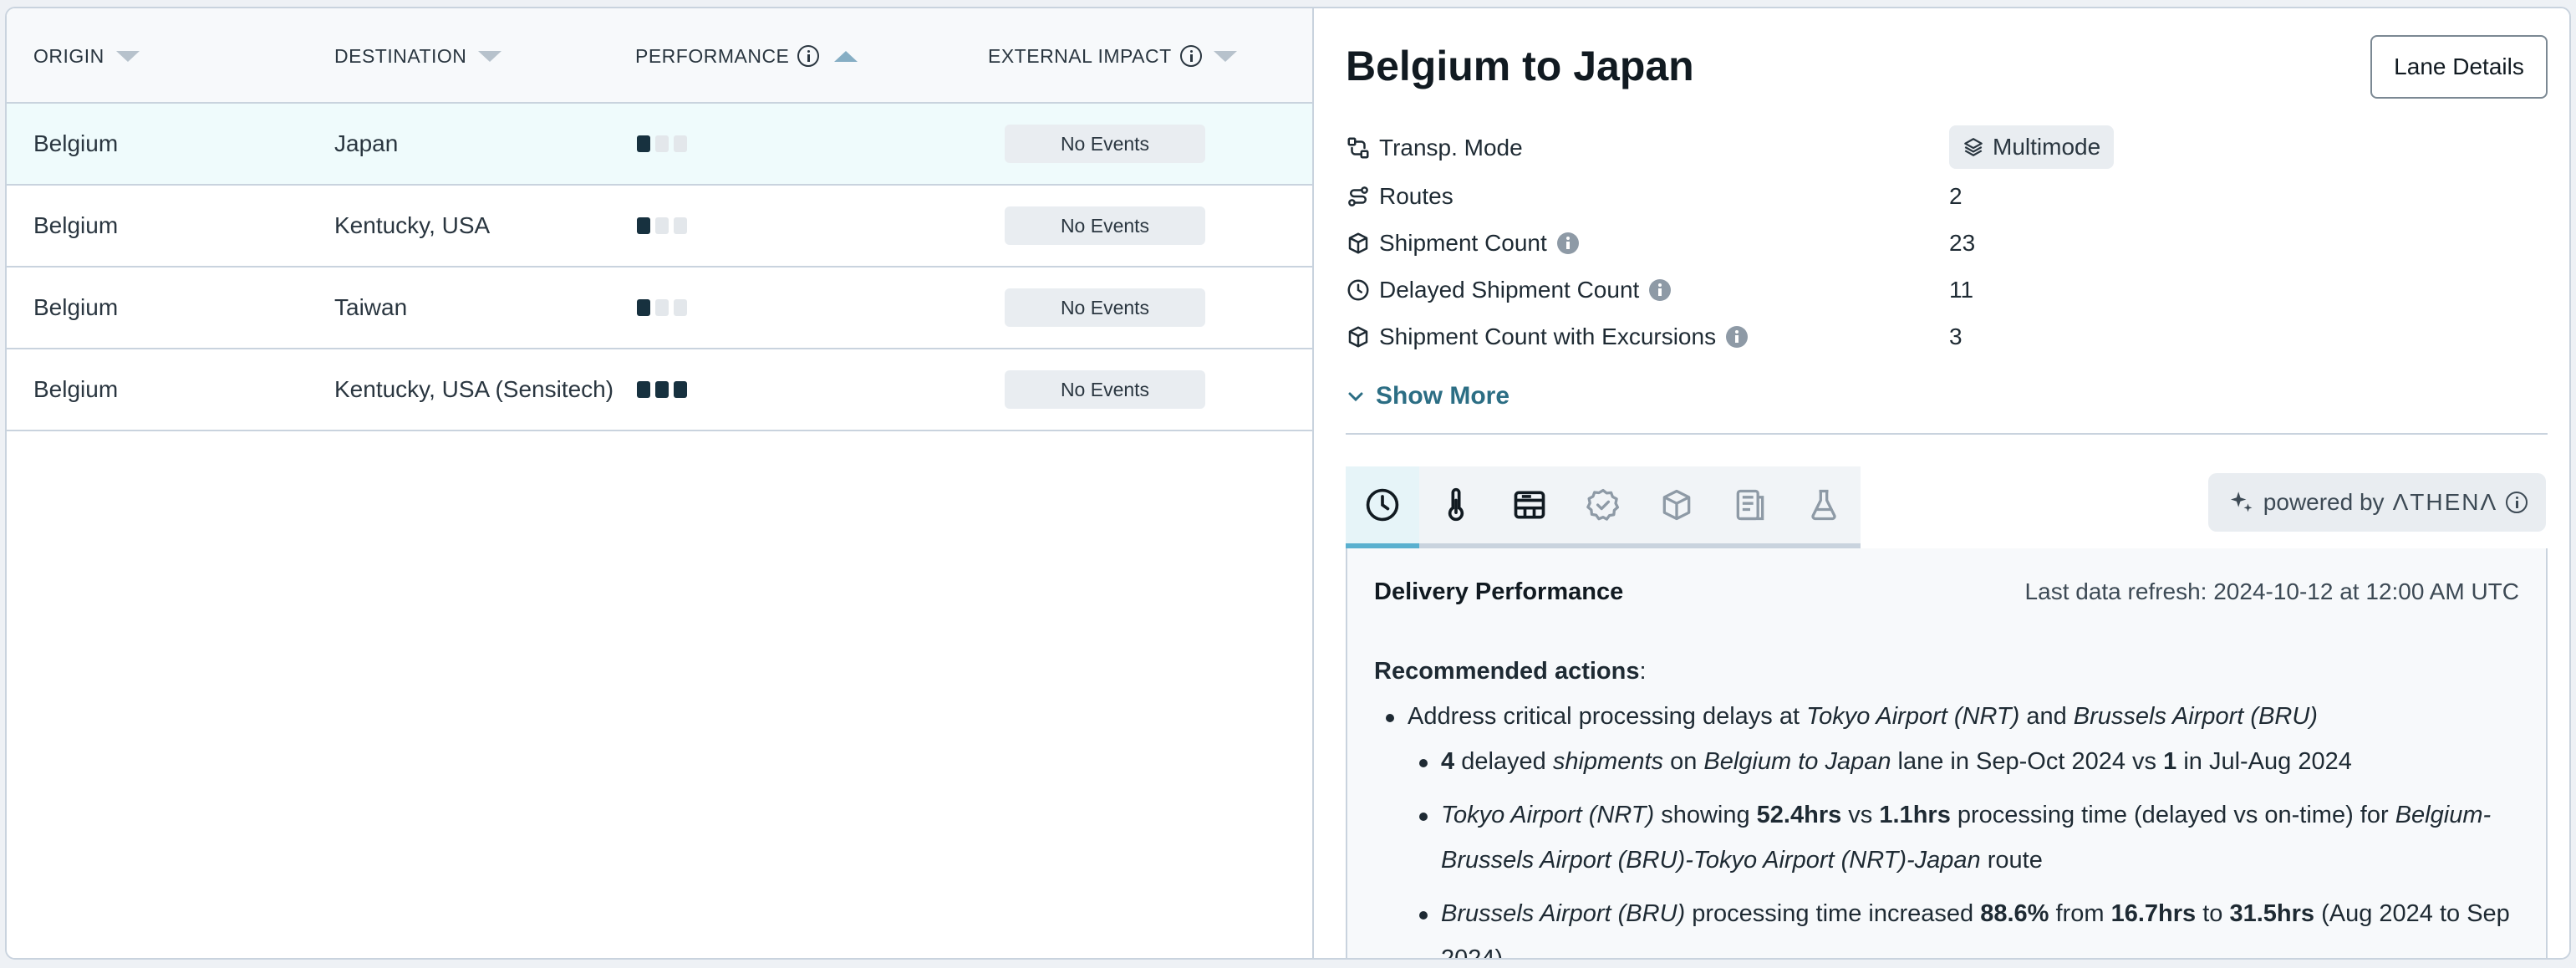  I want to click on property-label: Routes, so click(1416, 196).